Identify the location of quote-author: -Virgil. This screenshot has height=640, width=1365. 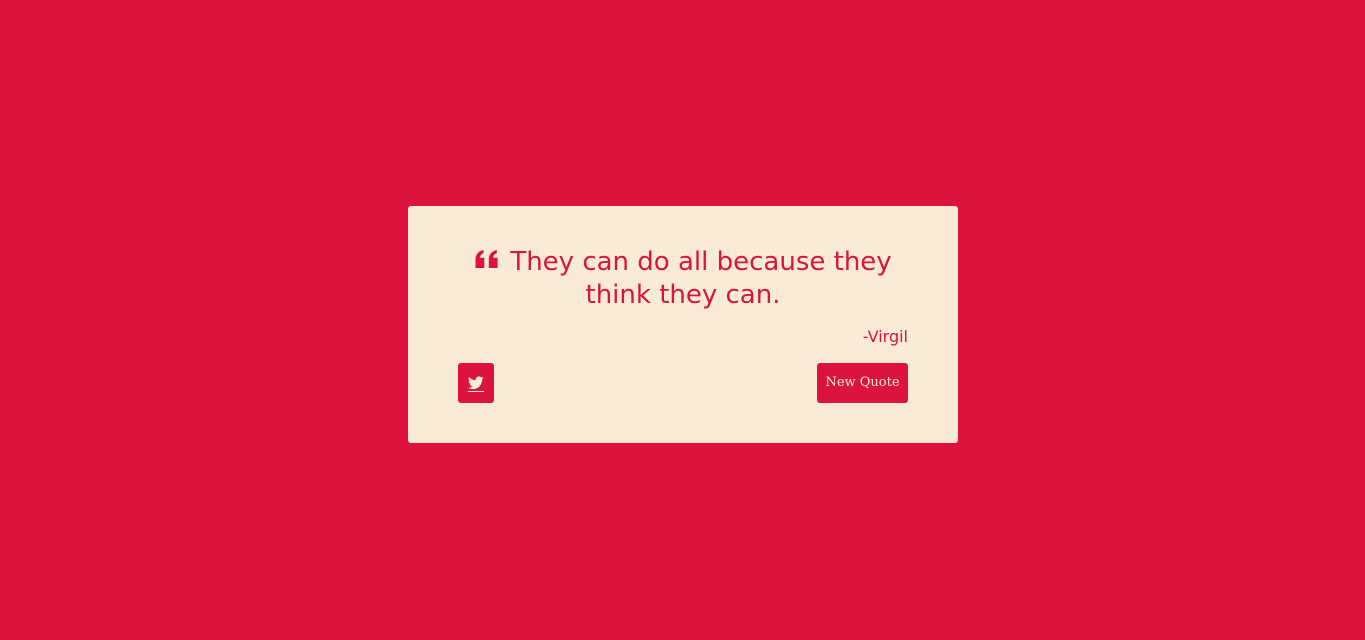
(885, 336).